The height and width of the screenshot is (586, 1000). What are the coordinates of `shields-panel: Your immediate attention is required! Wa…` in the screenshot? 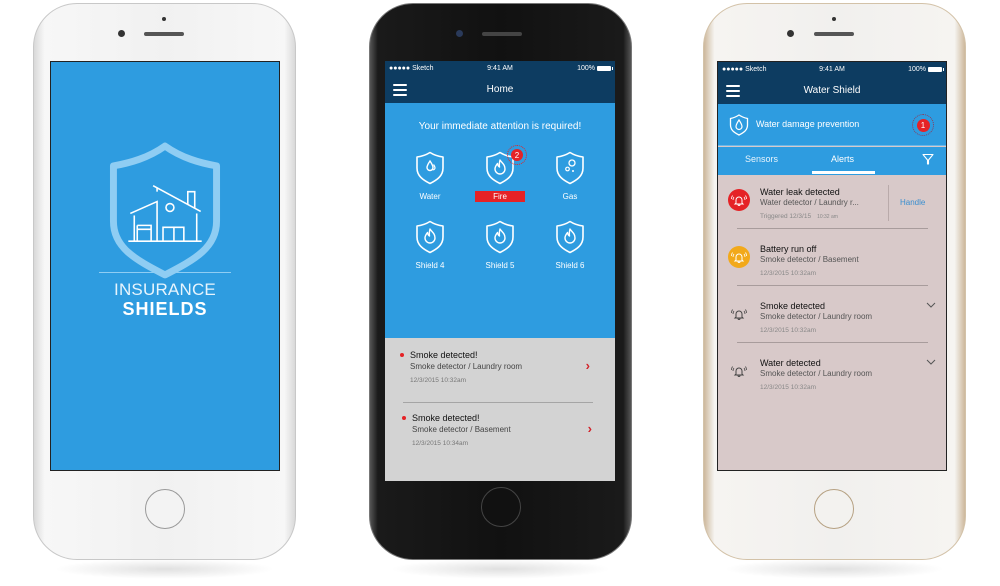 It's located at (500, 220).